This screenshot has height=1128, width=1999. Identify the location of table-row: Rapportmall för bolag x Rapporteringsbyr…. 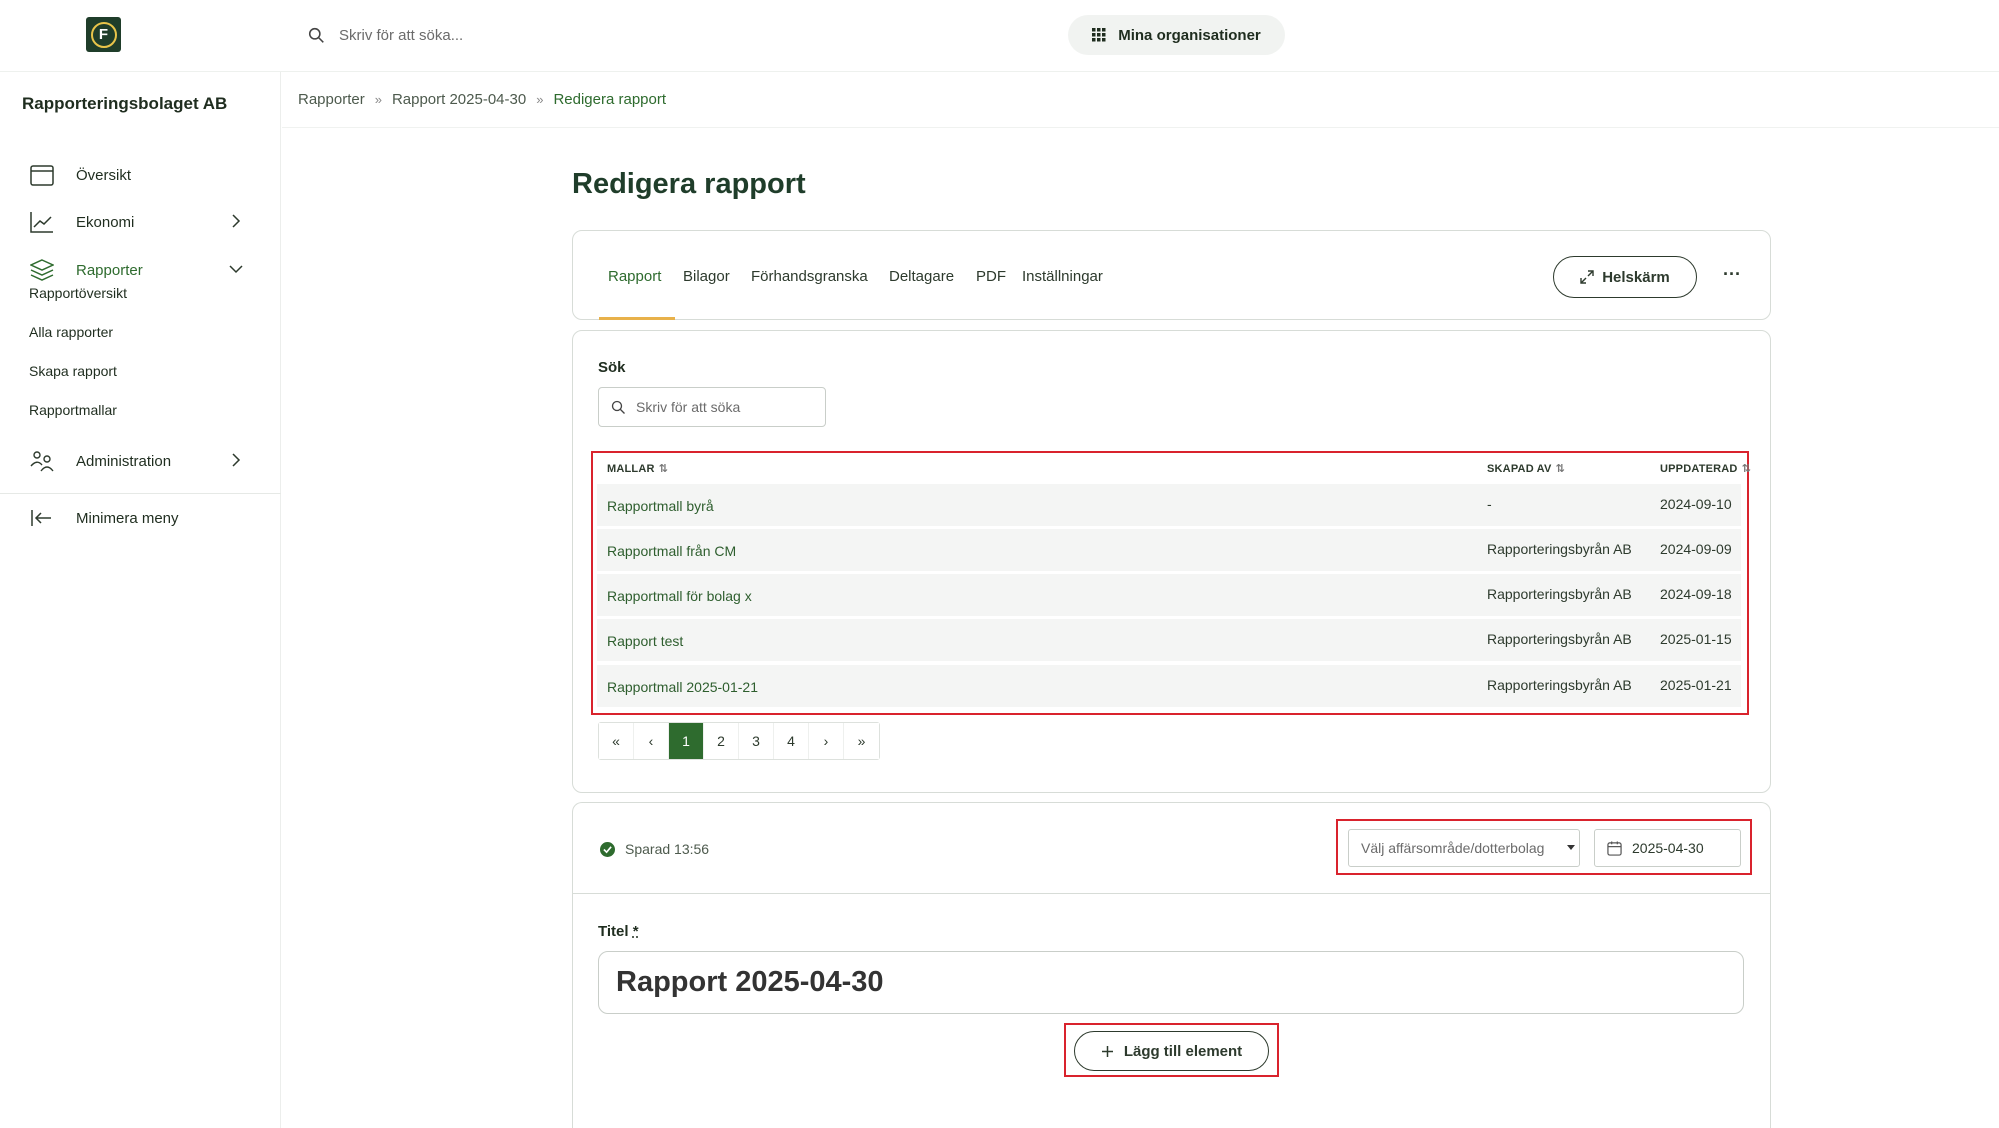
(1169, 595).